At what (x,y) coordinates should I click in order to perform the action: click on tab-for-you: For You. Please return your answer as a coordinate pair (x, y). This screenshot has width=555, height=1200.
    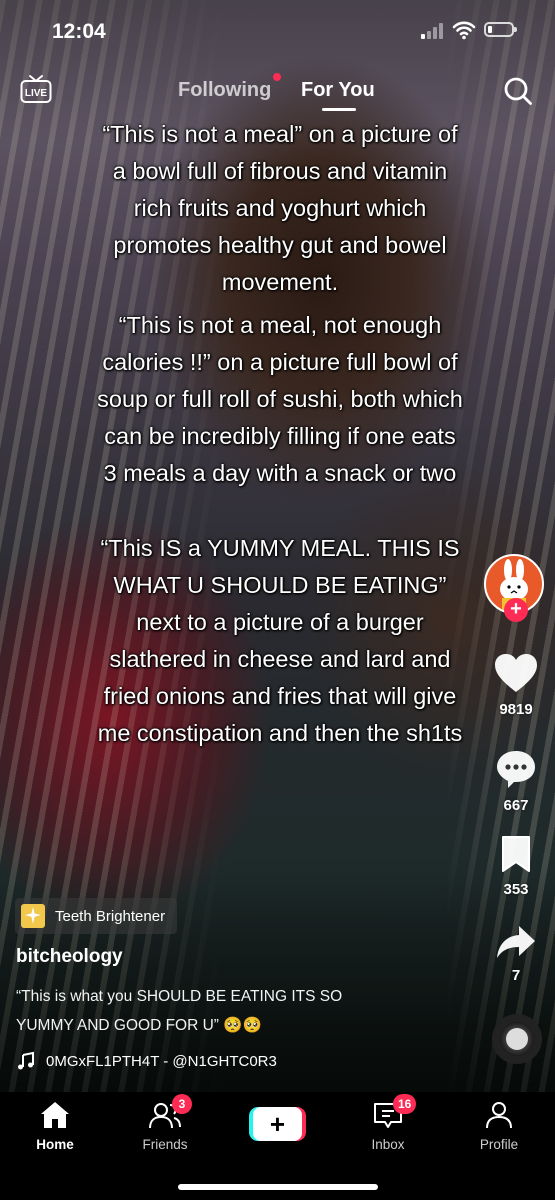
    Looking at the image, I should click on (338, 90).